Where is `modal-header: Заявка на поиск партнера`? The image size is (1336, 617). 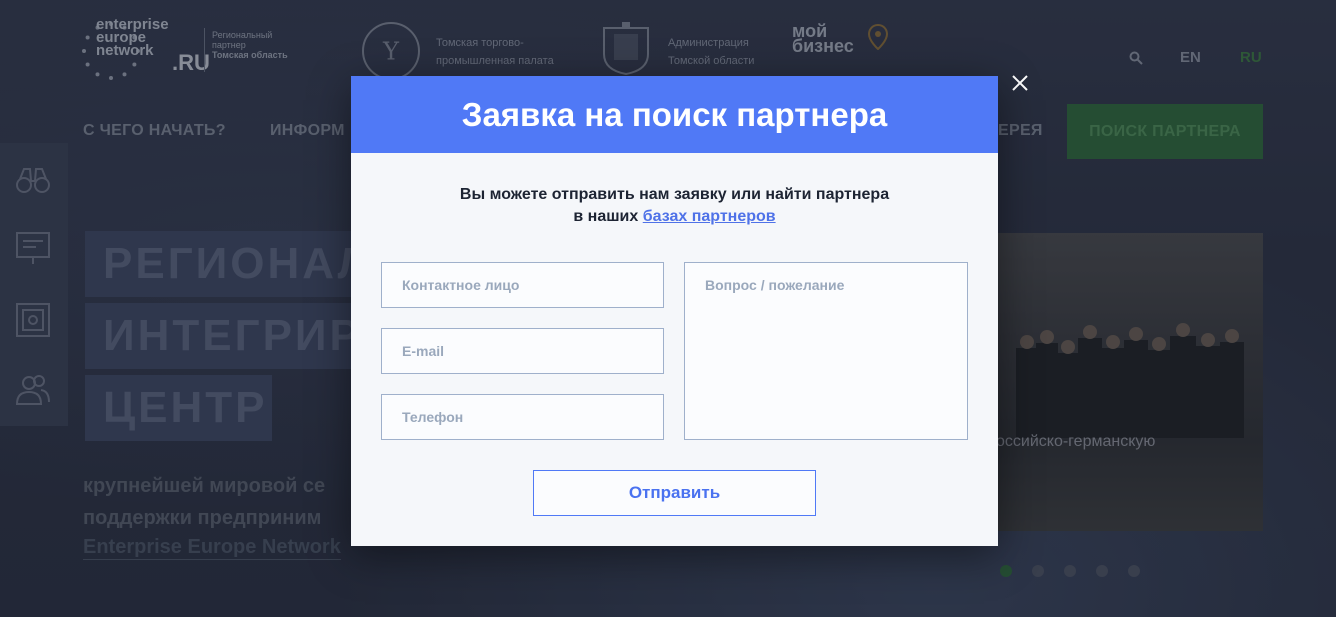
modal-header: Заявка на поиск партнера is located at coordinates (674, 114).